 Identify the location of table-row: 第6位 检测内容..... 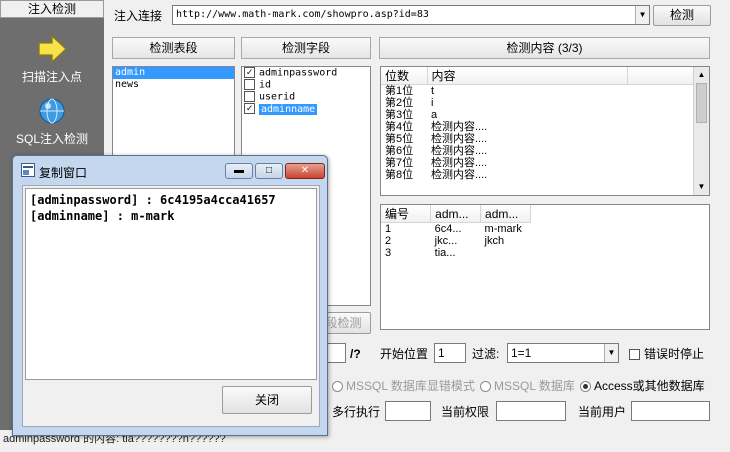
(537, 151).